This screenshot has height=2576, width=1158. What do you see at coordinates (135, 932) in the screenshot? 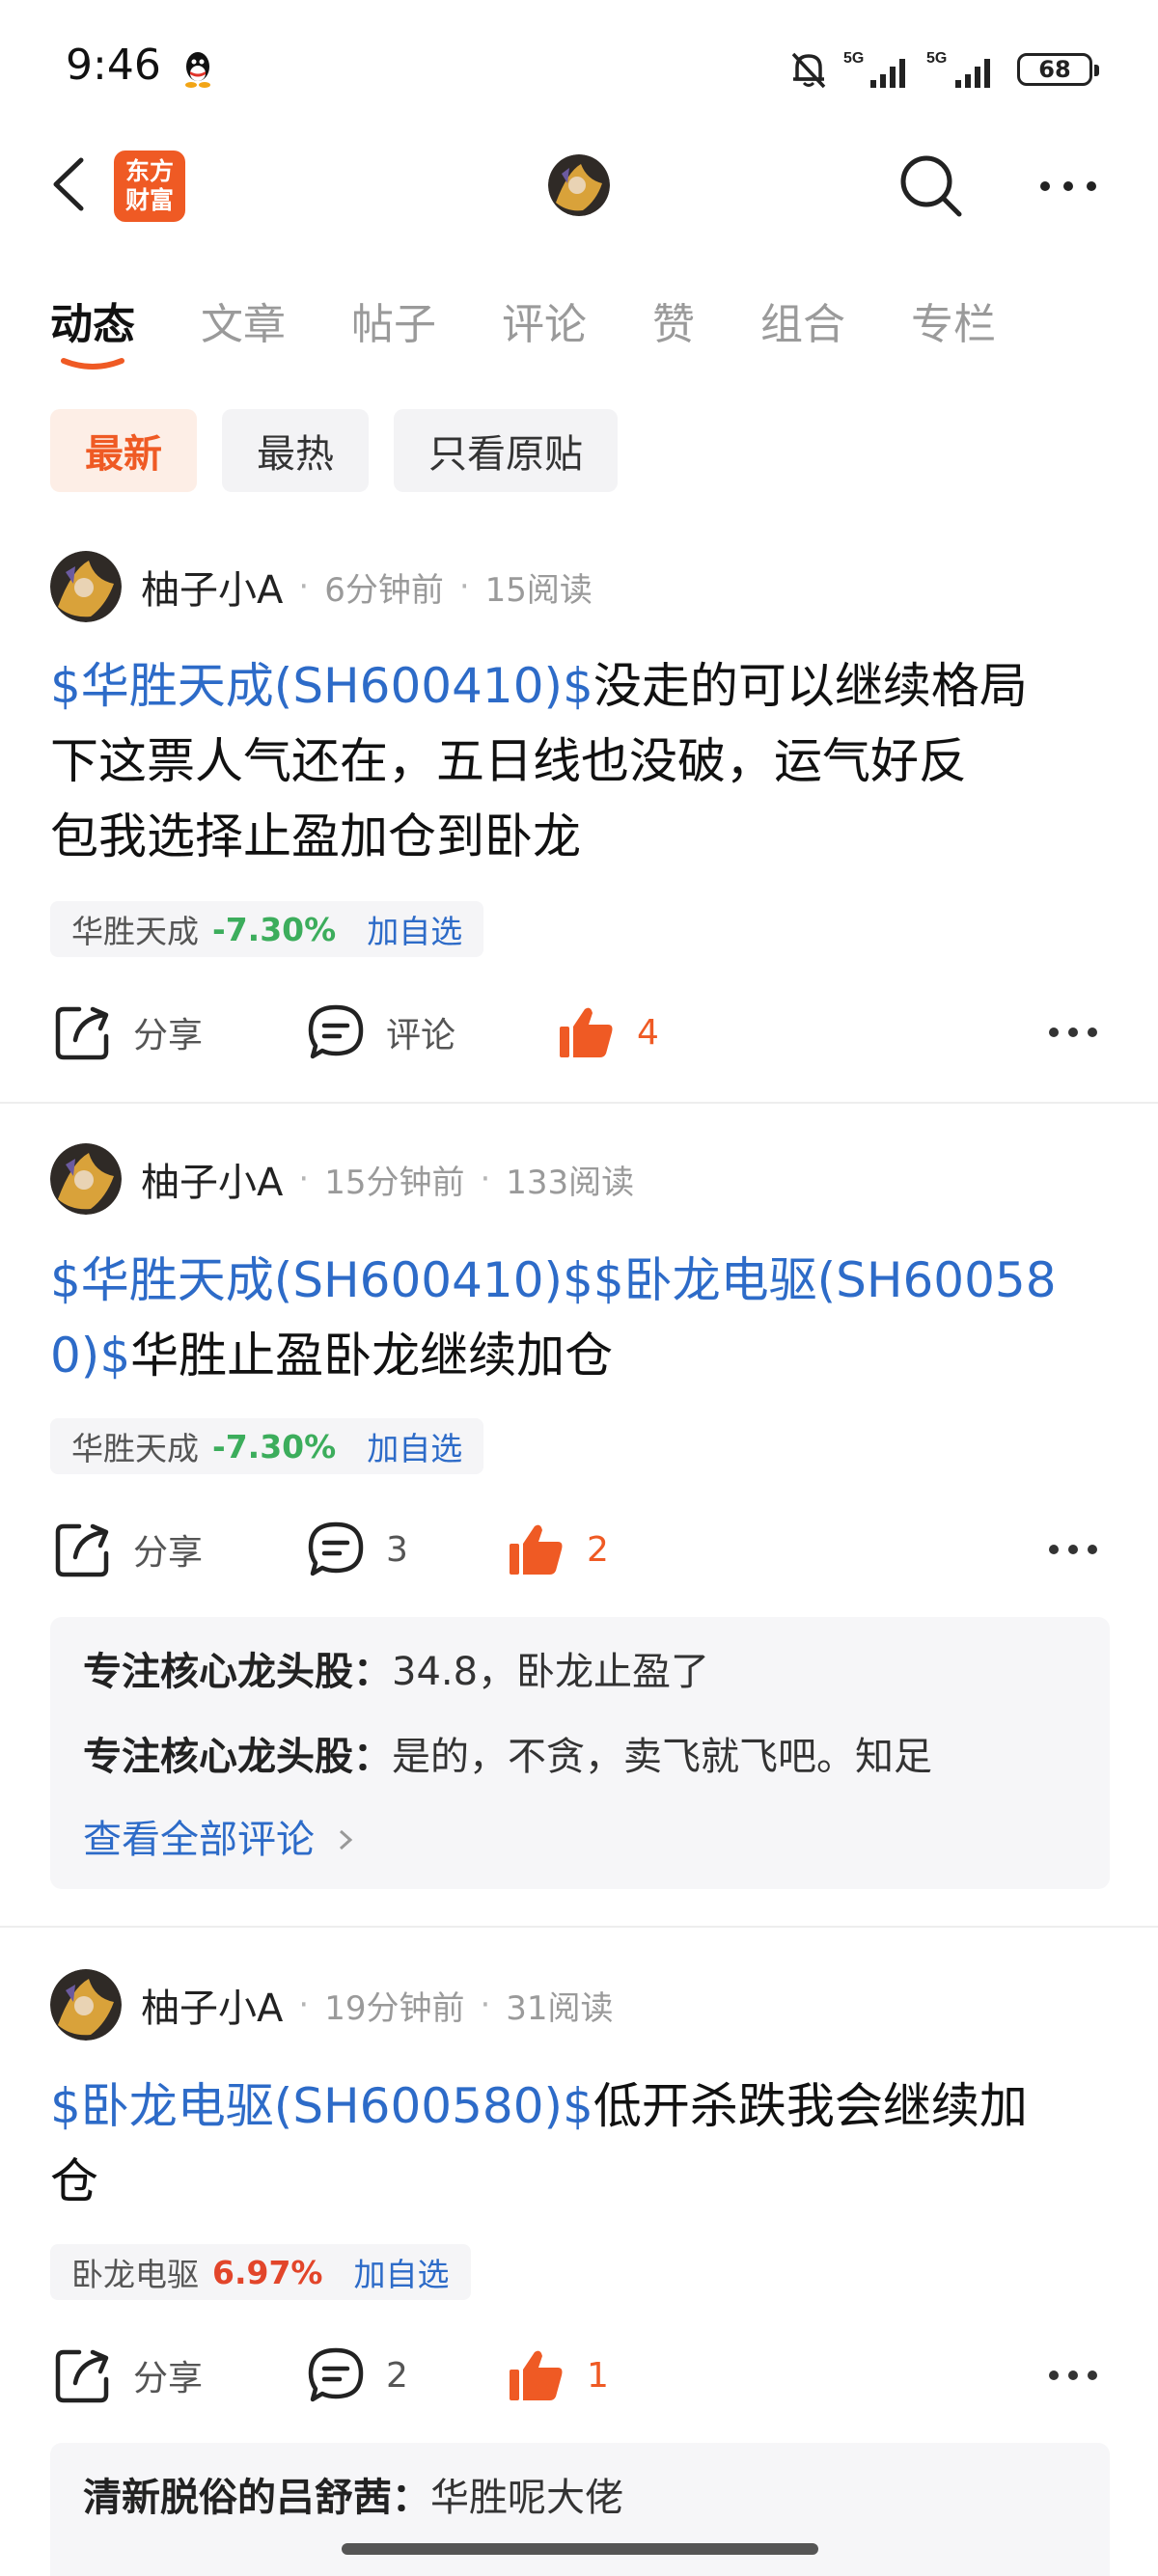
I see `stock-name: 华胜天成` at bounding box center [135, 932].